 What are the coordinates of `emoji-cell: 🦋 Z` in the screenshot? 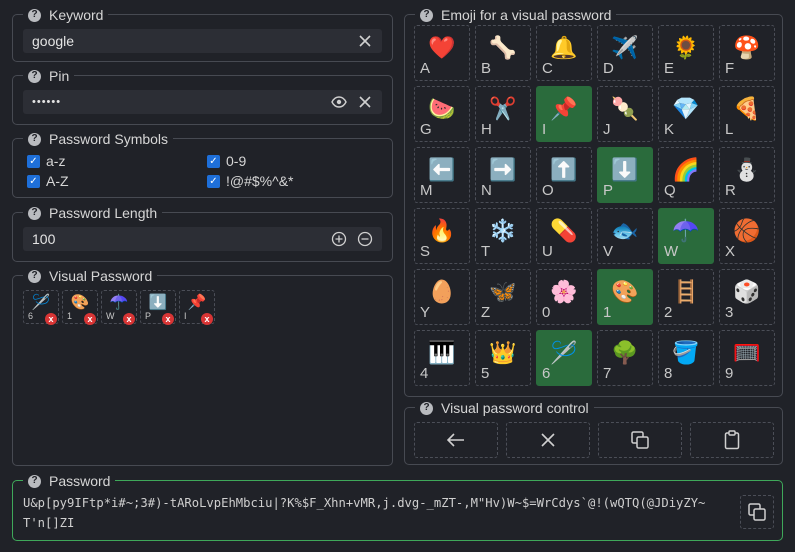 It's located at (503, 297).